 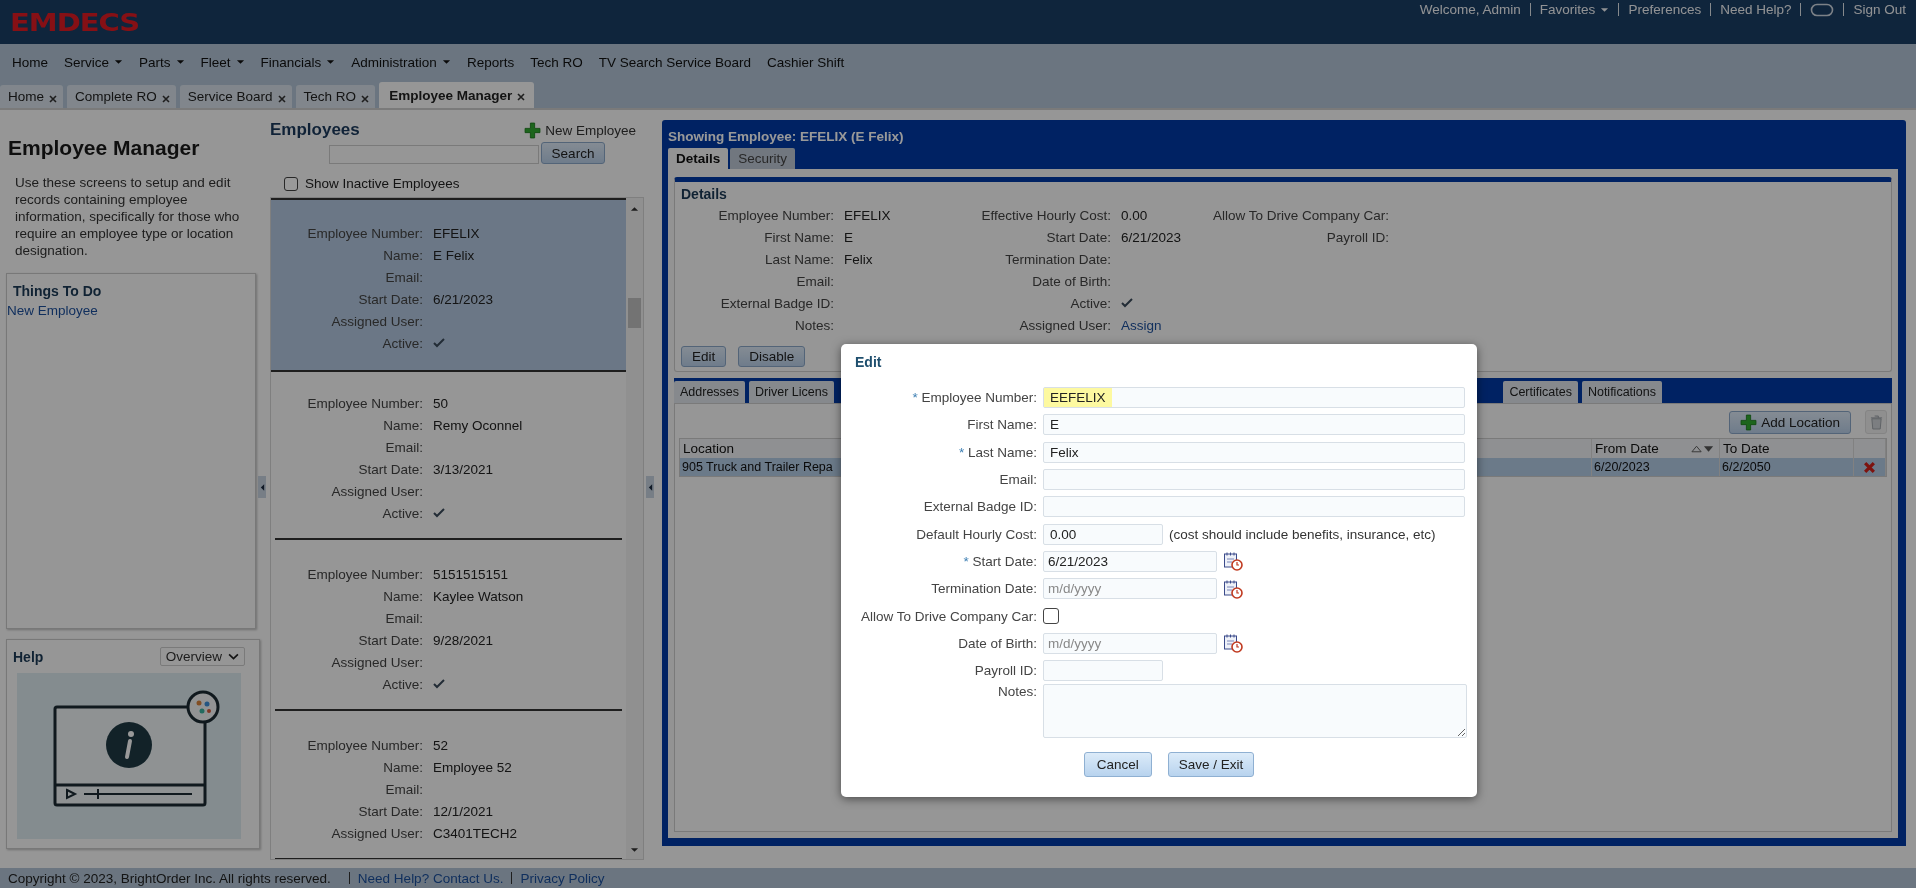 I want to click on nav-menu-item: Cashier Shift, so click(x=806, y=62).